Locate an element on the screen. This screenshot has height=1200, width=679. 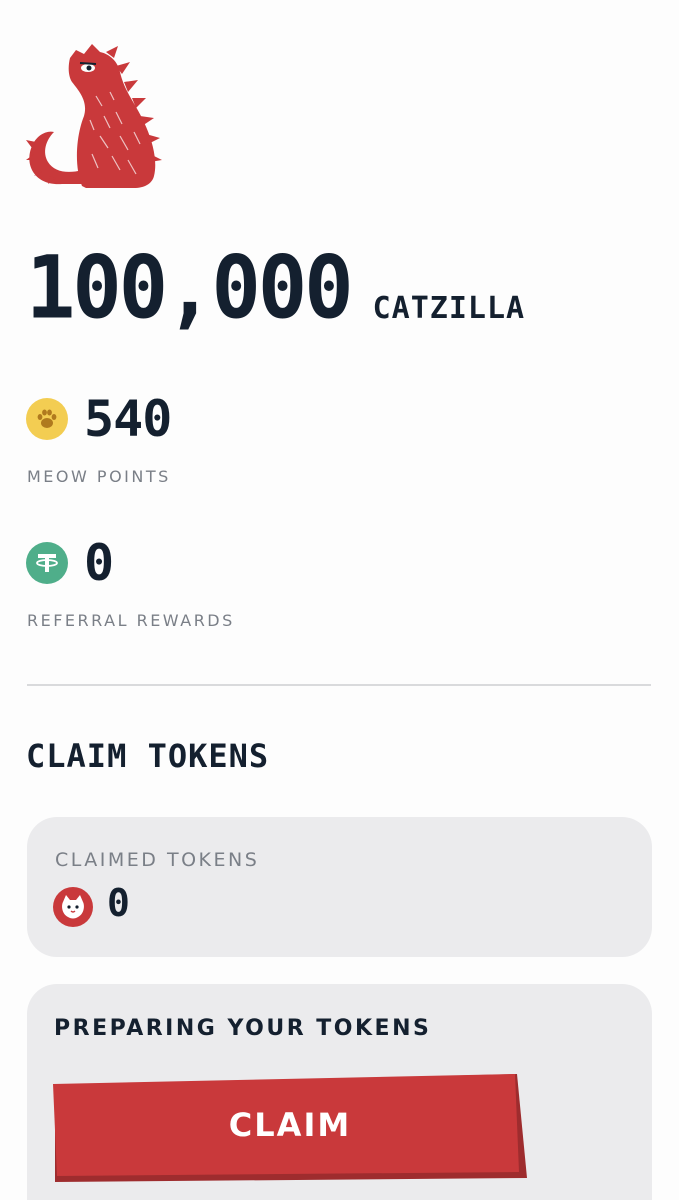
paw-coin-icon is located at coordinates (47, 419).